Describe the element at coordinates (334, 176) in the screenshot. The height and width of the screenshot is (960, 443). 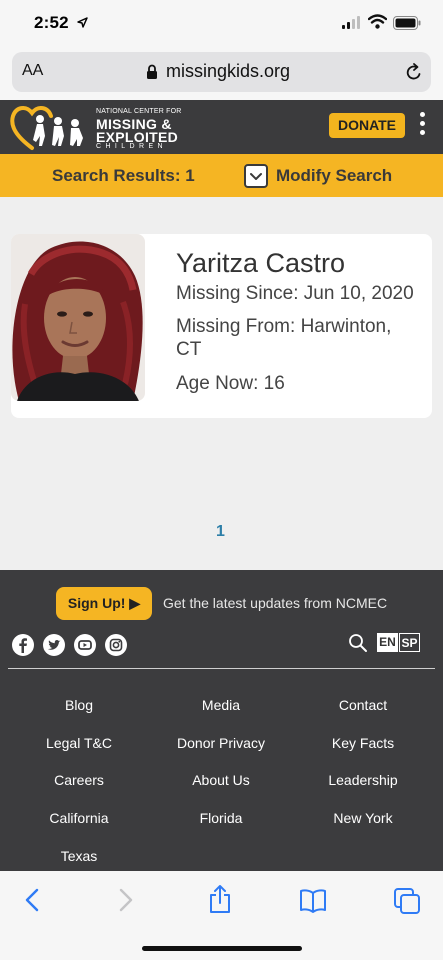
I see `modify-search-button: Modify Search` at that location.